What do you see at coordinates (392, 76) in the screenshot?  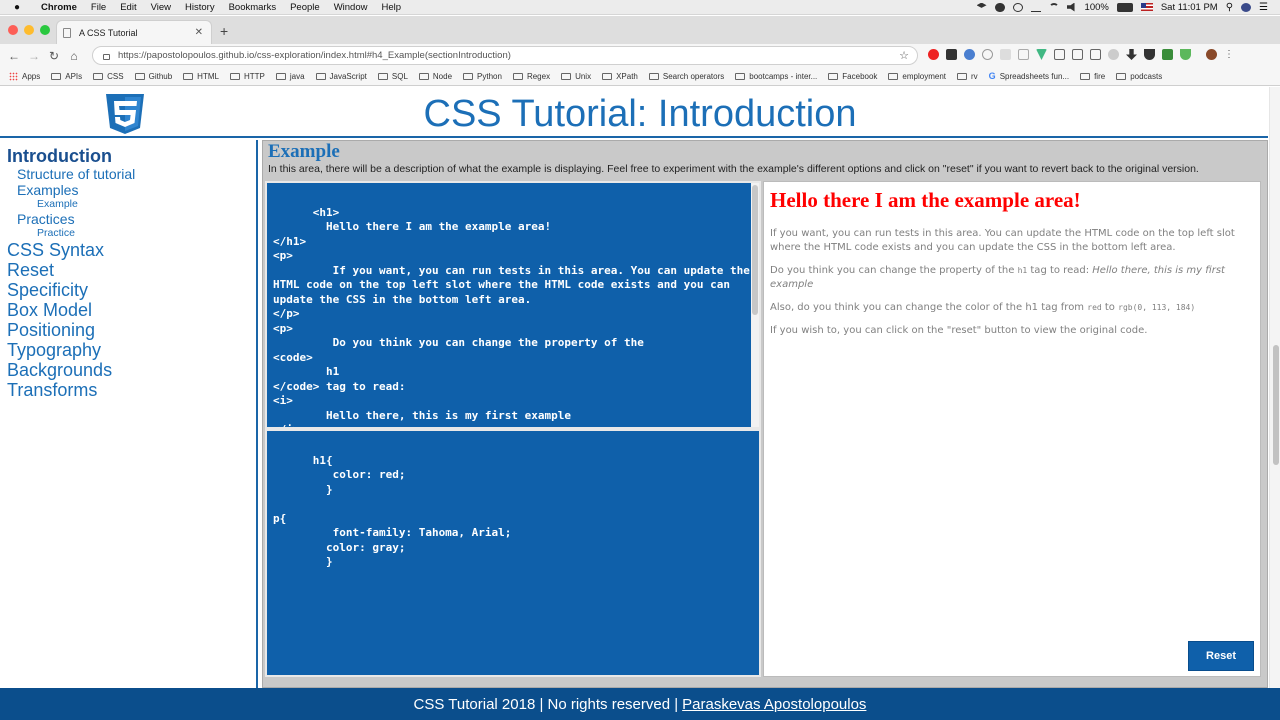 I see `bookmark-folder: SQL` at bounding box center [392, 76].